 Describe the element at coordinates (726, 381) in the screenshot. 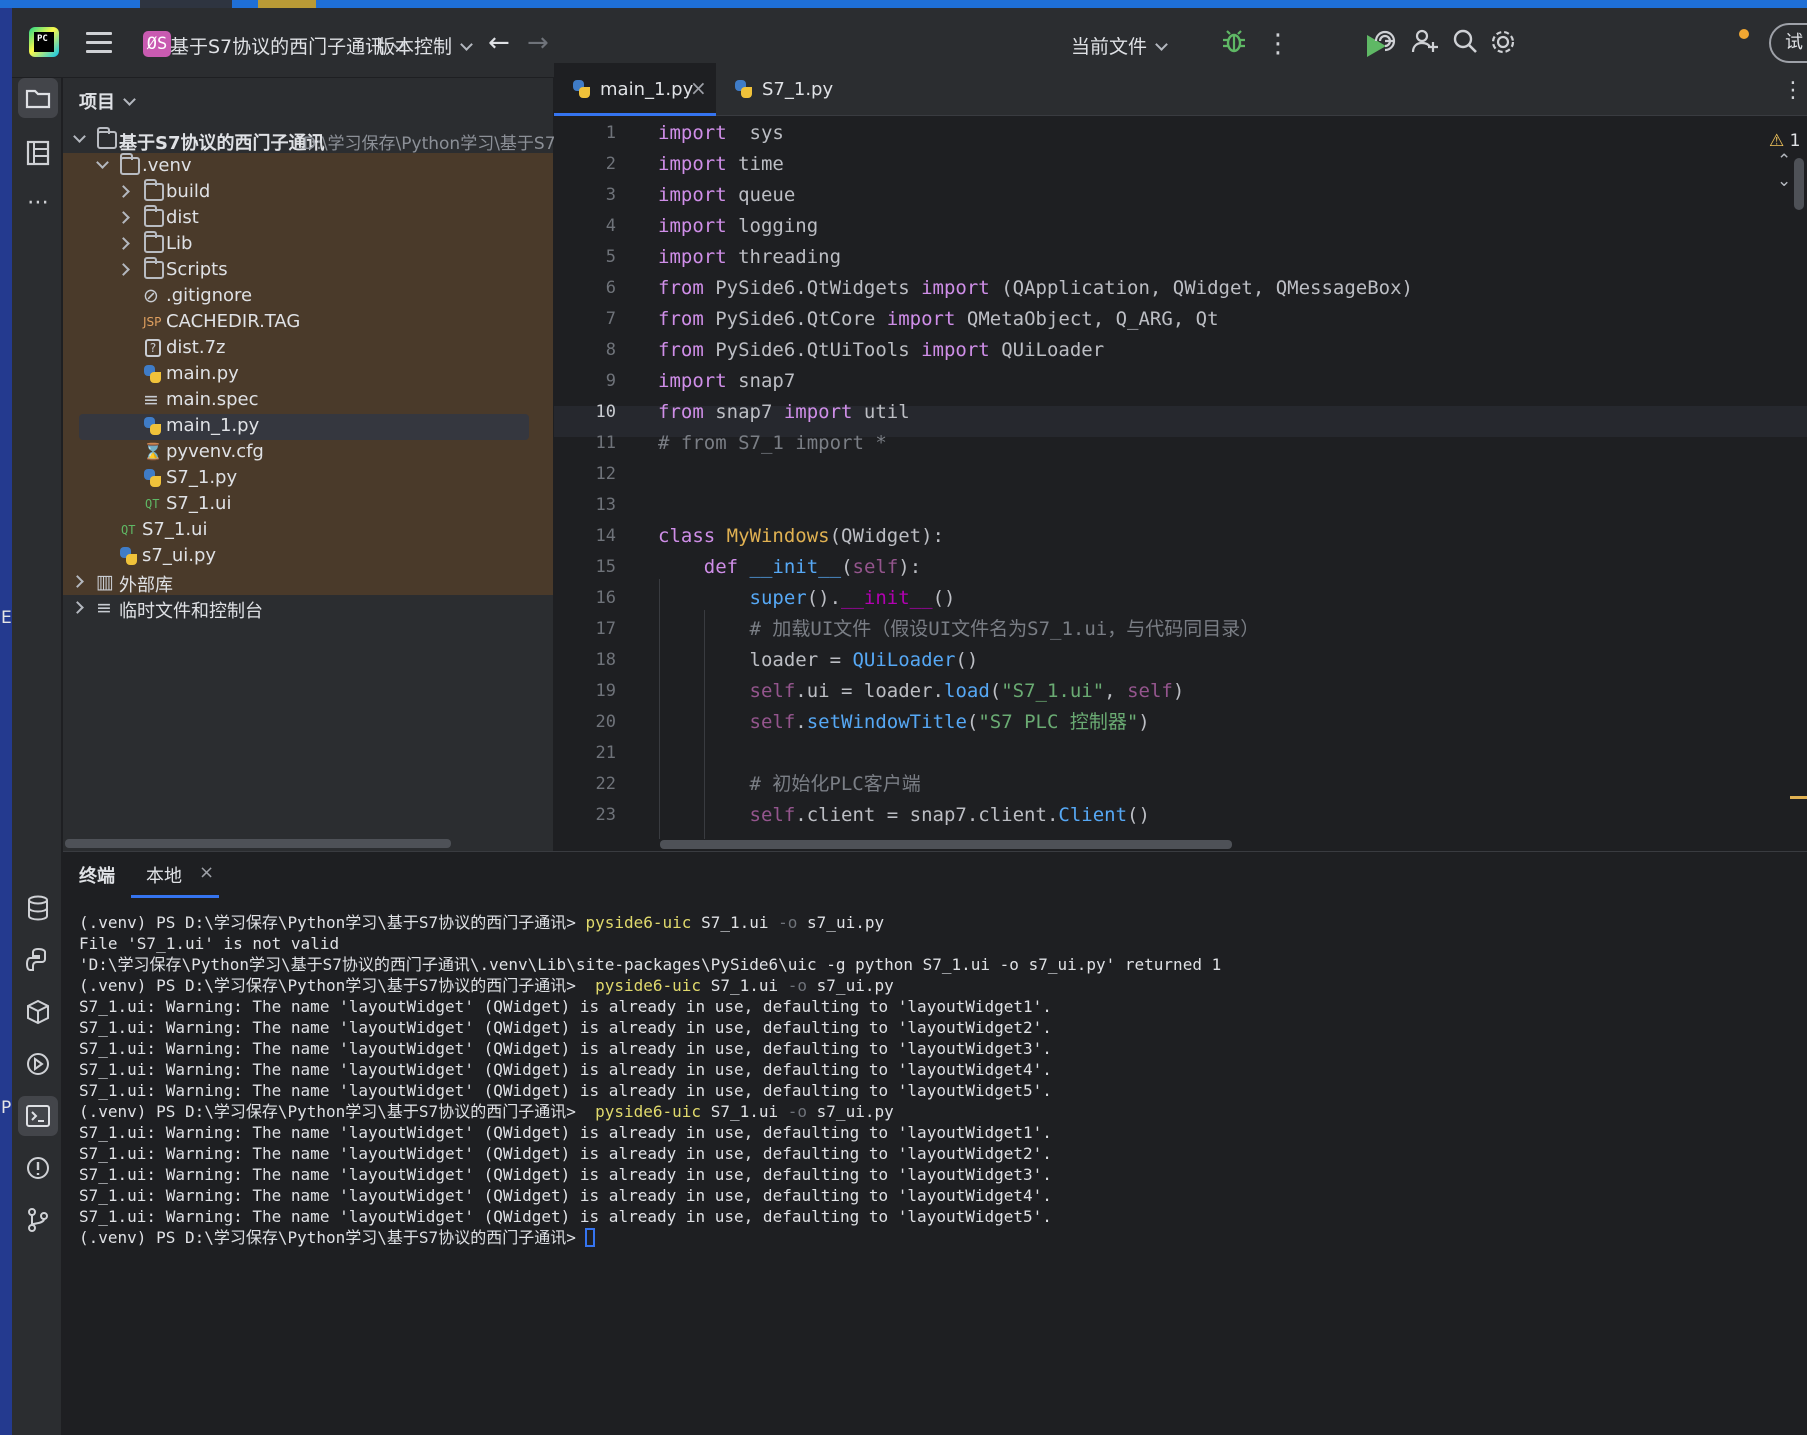

I see `code-line: import snap7` at that location.